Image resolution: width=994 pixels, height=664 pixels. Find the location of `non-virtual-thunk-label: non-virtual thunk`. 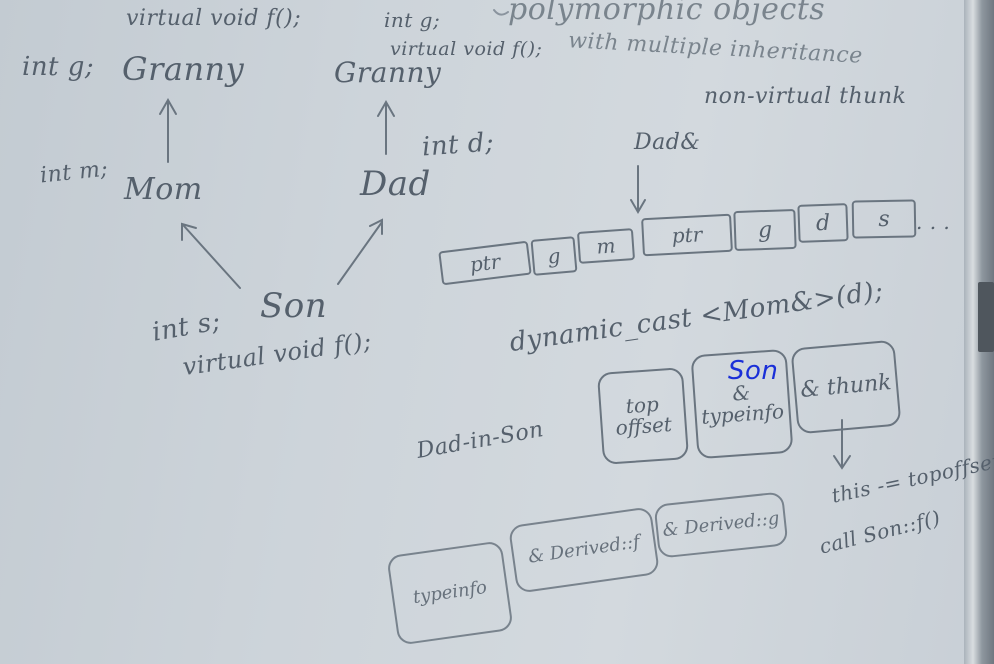

non-virtual-thunk-label: non-virtual thunk is located at coordinates (805, 96).